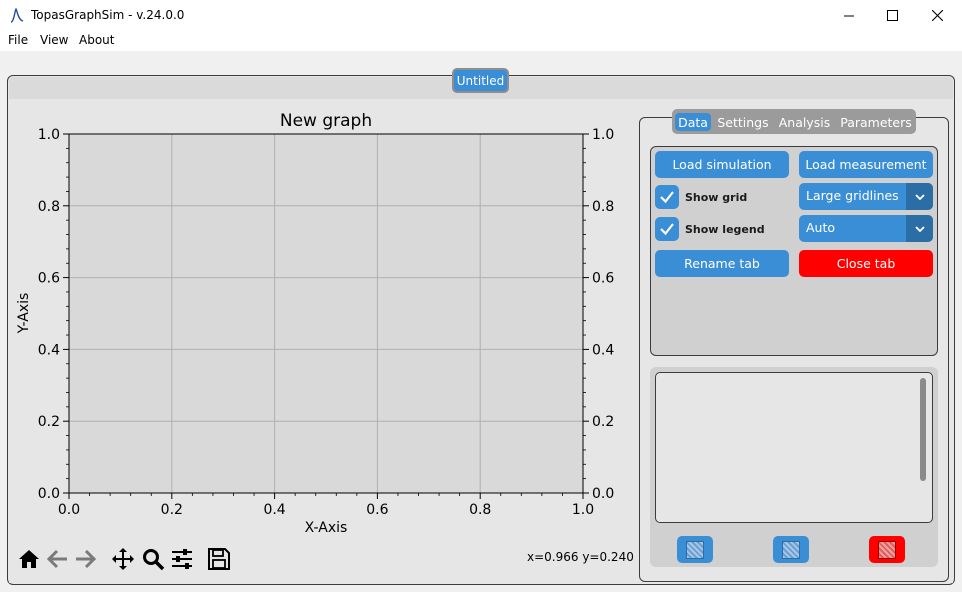 The width and height of the screenshot is (962, 592). Describe the element at coordinates (821, 227) in the screenshot. I see `legend-position-value: Auto` at that location.